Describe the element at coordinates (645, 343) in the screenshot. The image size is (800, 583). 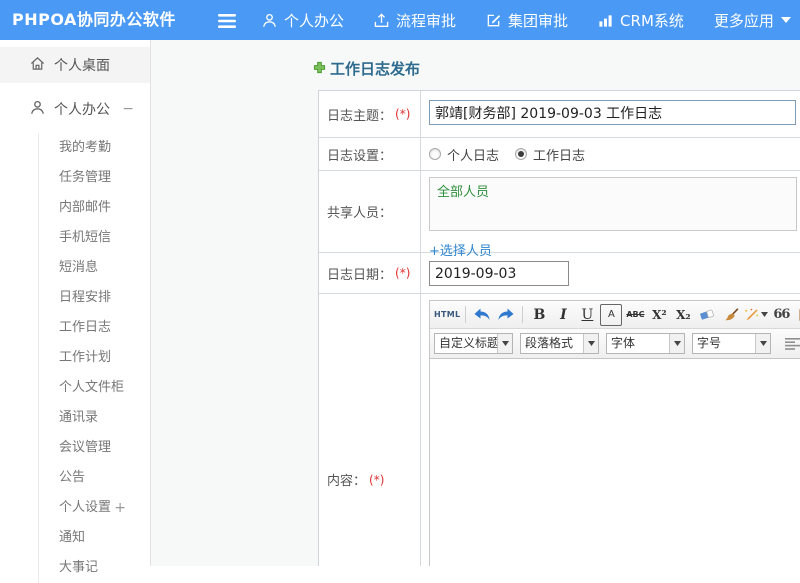
I see `font-family-select: 字体` at that location.